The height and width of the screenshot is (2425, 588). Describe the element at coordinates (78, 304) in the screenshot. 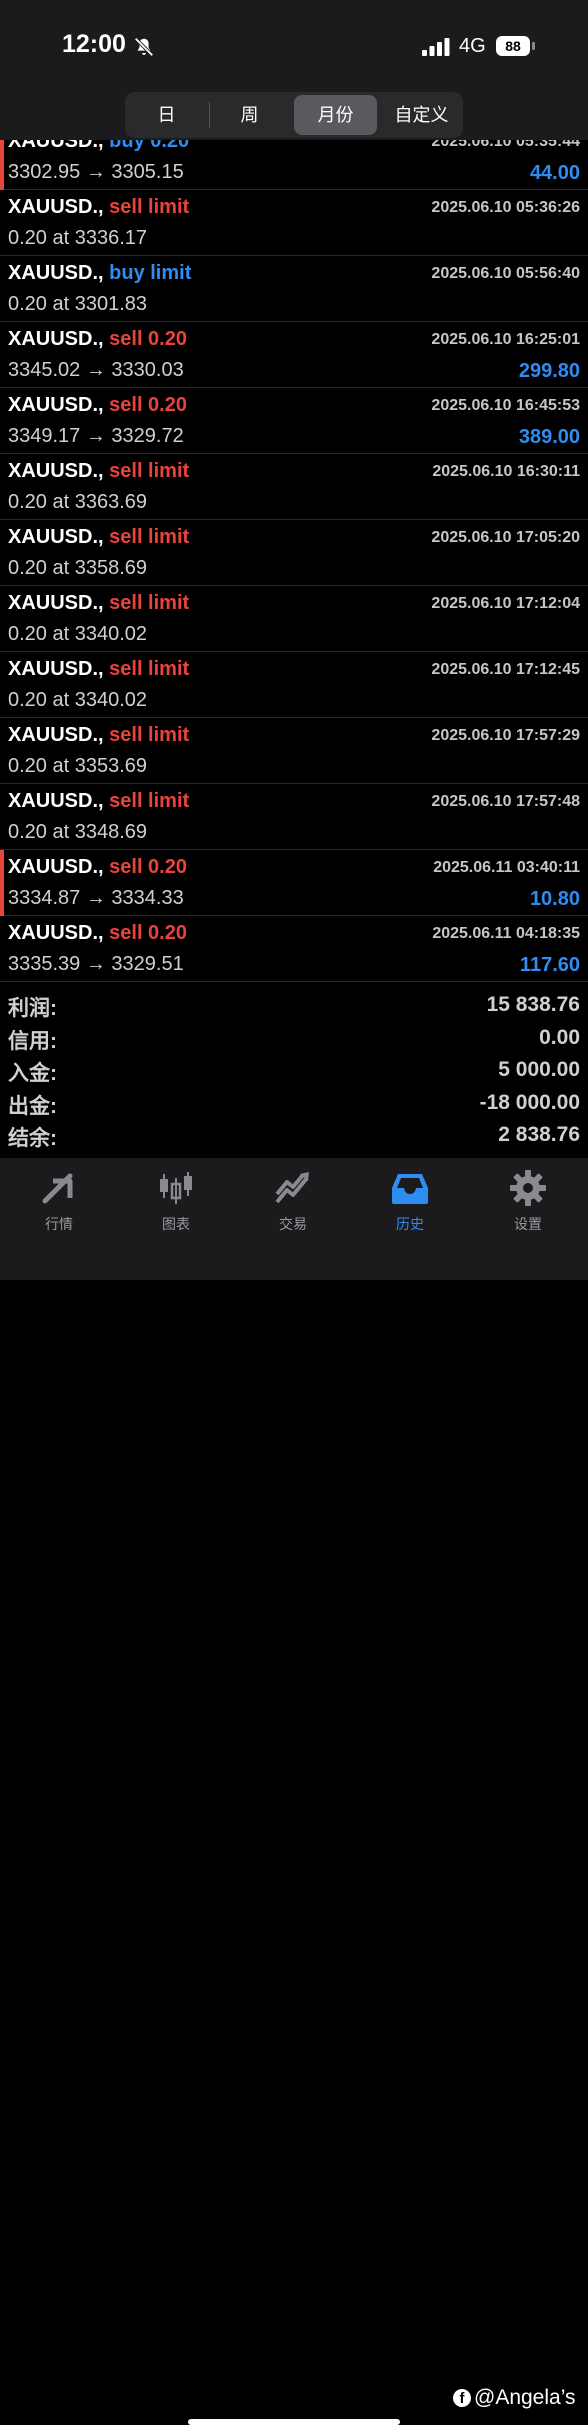

I see `order-detail: 0.20 at 3301.83` at that location.